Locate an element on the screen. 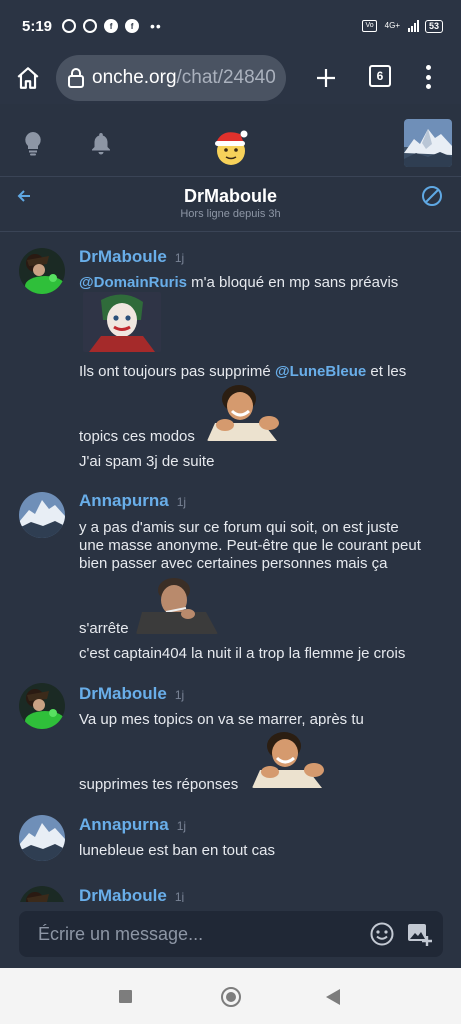  app-navbar is located at coordinates (230, 140).